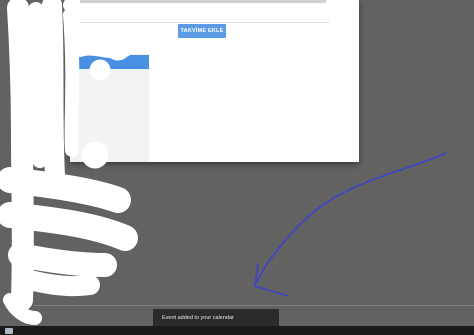 This screenshot has width=474, height=335. Describe the element at coordinates (109, 108) in the screenshot. I see `dialog-side-panel` at that location.